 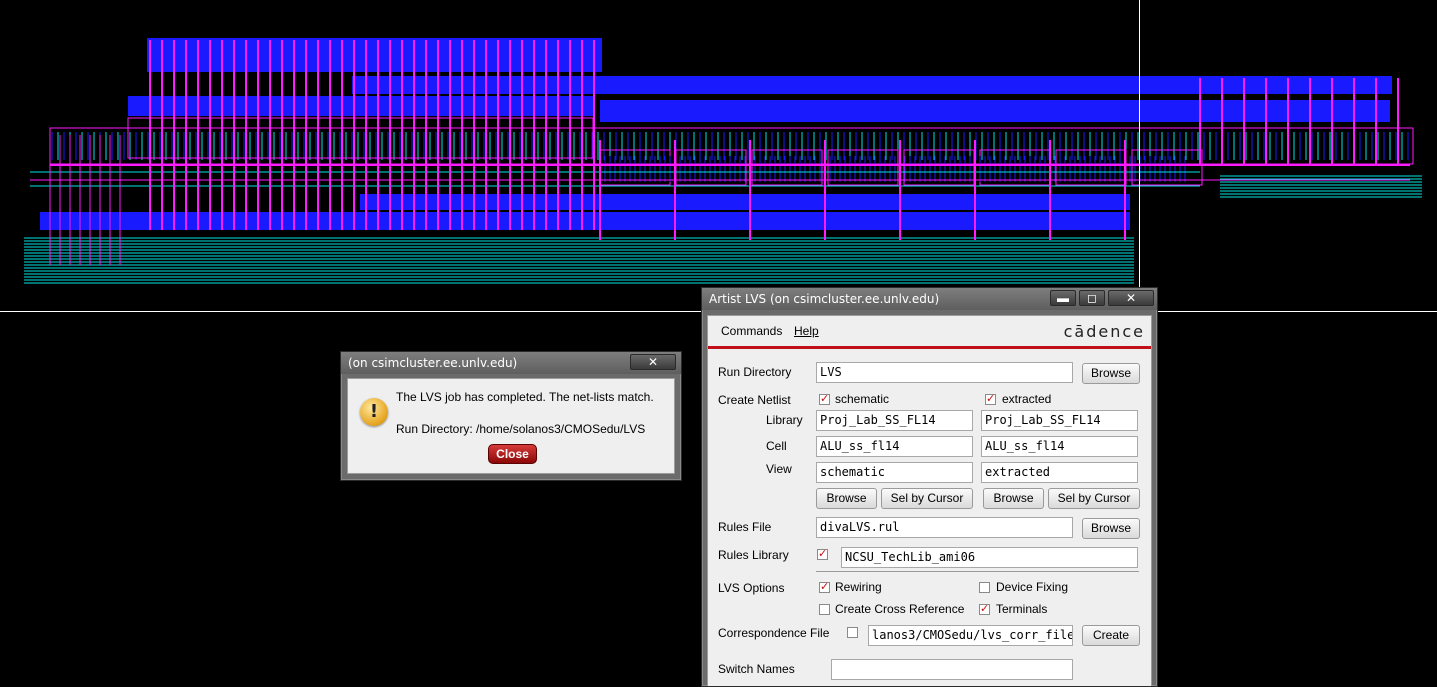 What do you see at coordinates (806, 331) in the screenshot?
I see `menu-help: Help` at bounding box center [806, 331].